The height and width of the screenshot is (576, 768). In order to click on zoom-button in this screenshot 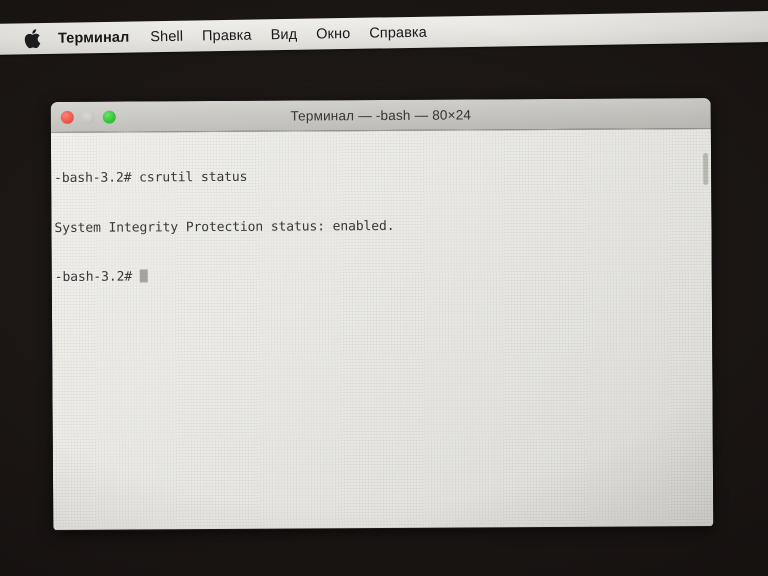, I will do `click(109, 117)`.